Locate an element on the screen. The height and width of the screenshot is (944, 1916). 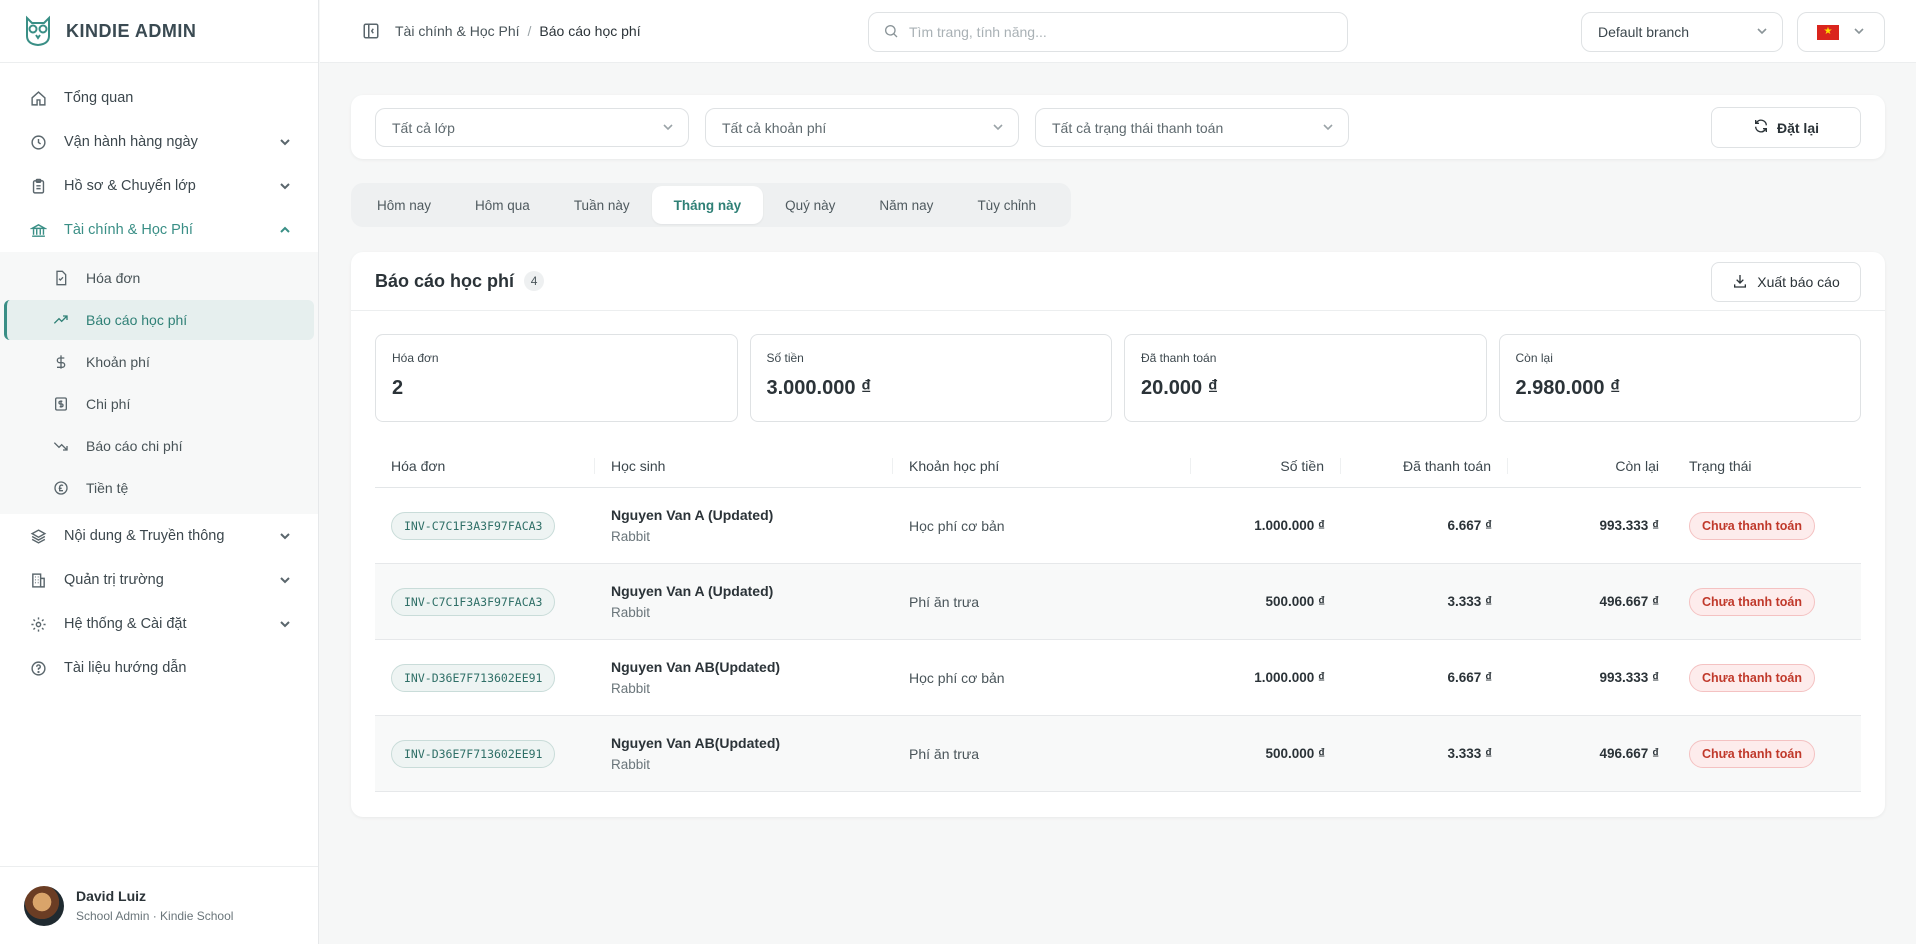
tab-today: Hôm nay is located at coordinates (404, 205).